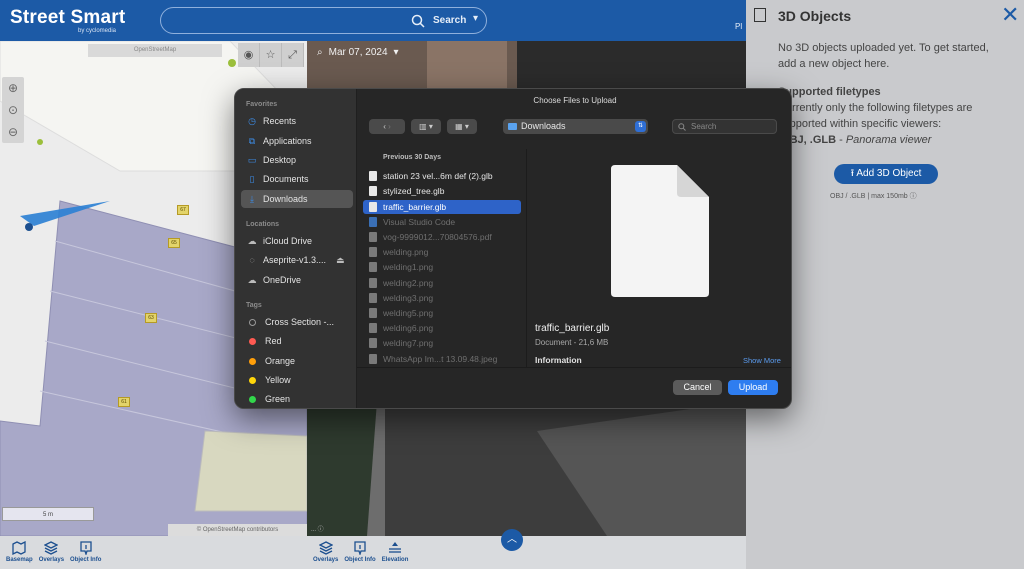 The height and width of the screenshot is (569, 1024). I want to click on document-icon, so click(660, 231).